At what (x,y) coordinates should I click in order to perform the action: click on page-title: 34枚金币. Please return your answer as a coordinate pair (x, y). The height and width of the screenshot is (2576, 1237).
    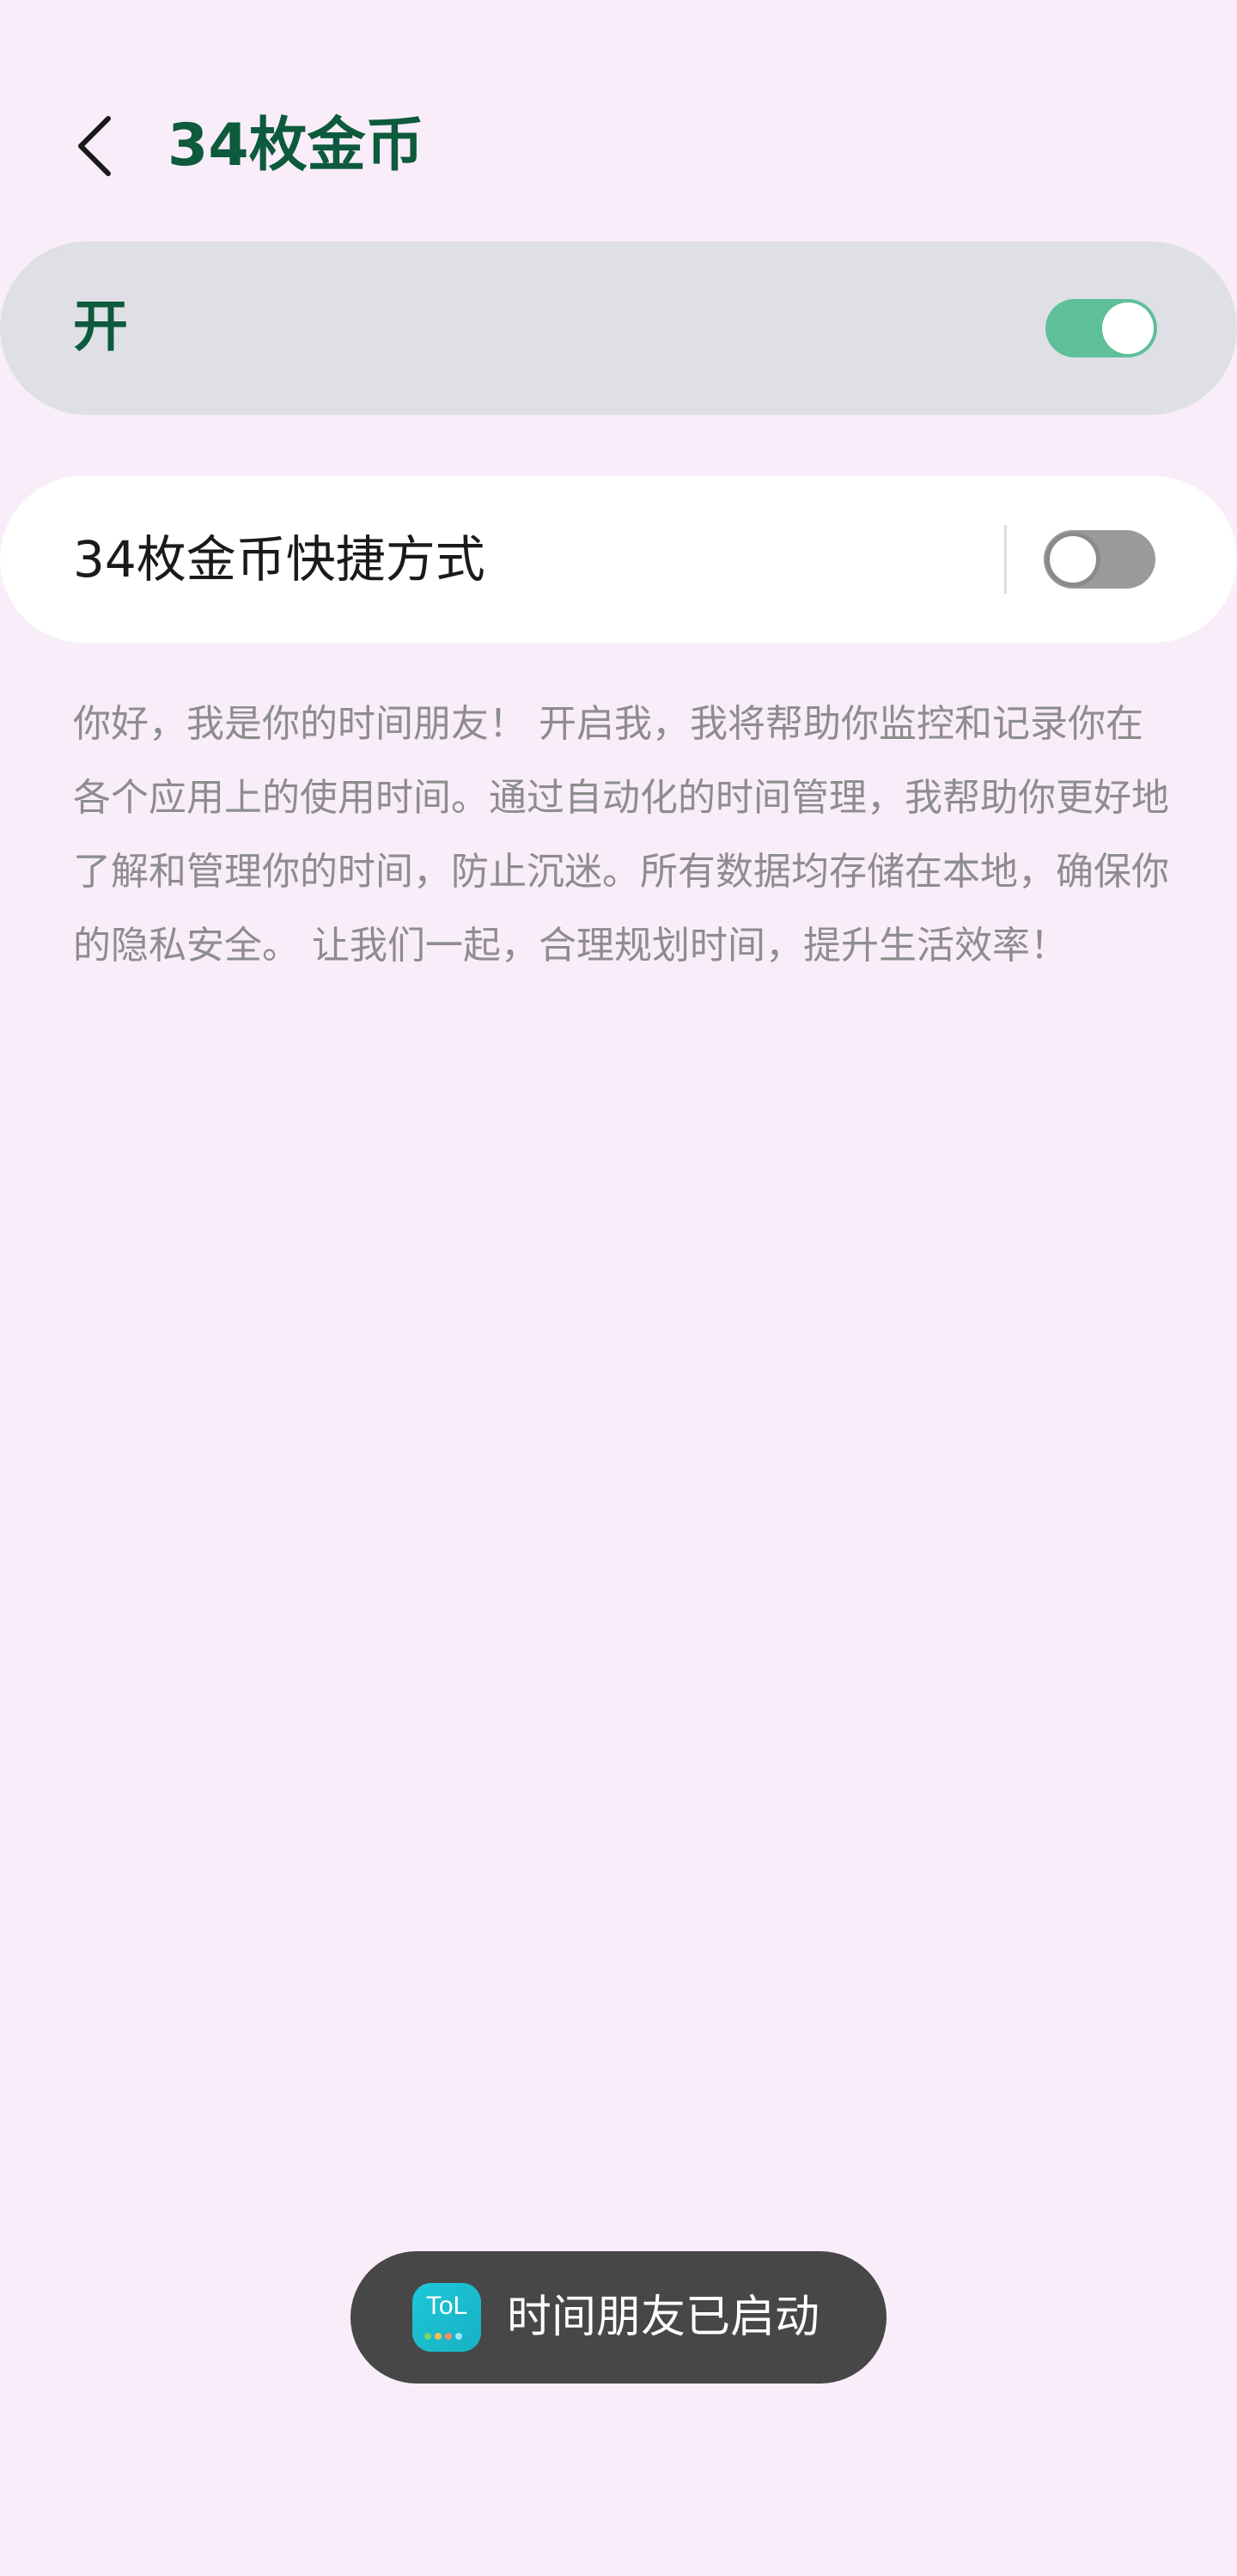
    Looking at the image, I should click on (296, 146).